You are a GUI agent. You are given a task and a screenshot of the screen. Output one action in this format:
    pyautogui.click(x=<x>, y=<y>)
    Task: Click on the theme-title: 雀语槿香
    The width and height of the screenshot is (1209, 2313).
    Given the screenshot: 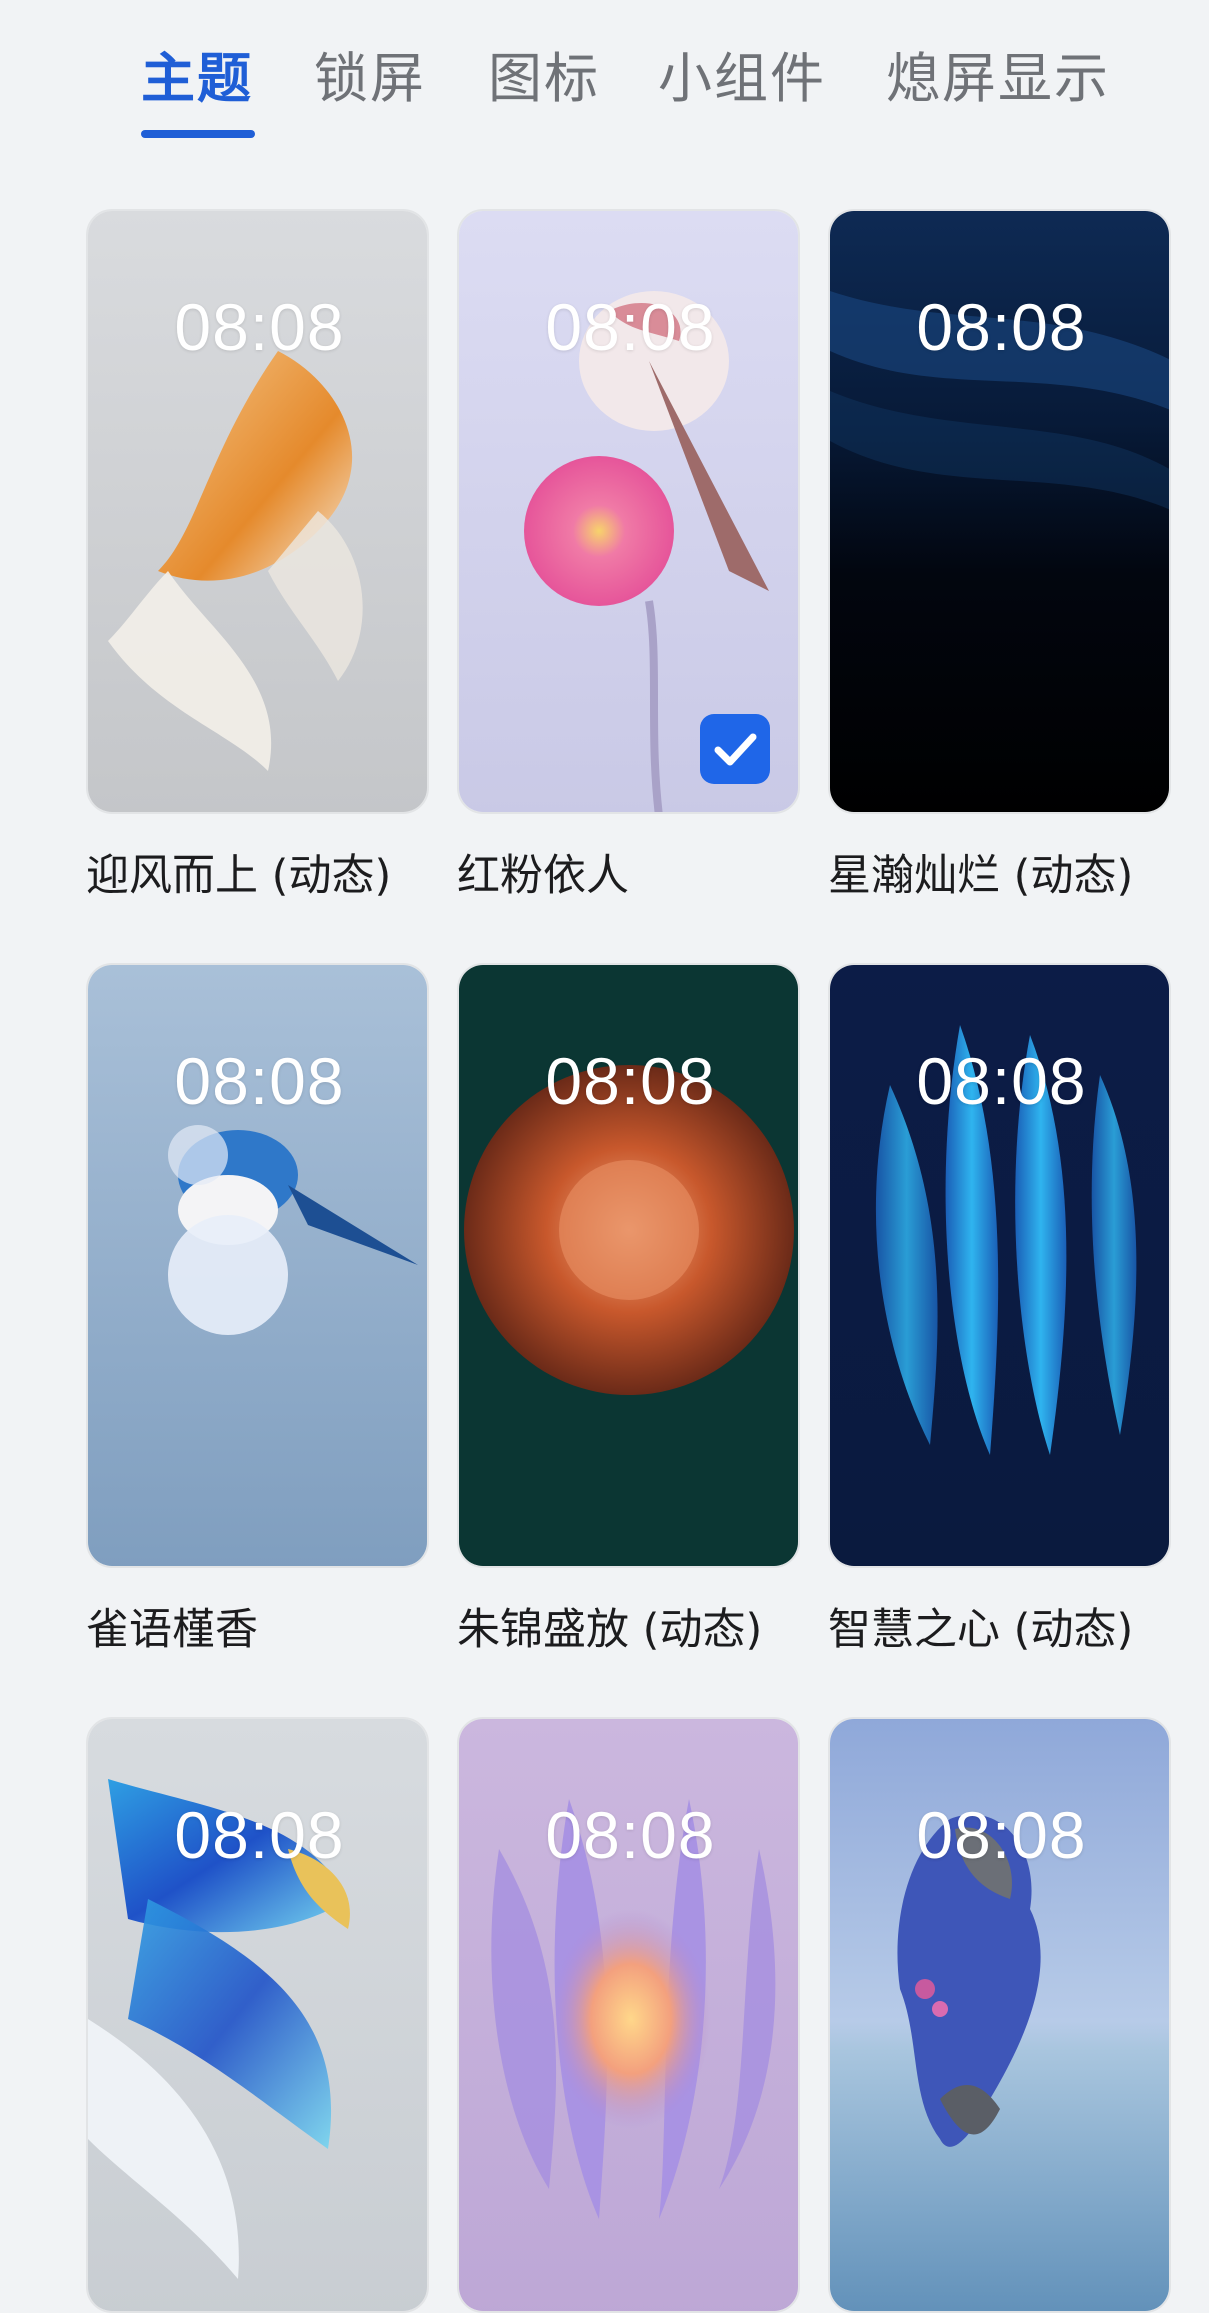 What is the action you would take?
    pyautogui.click(x=172, y=1630)
    